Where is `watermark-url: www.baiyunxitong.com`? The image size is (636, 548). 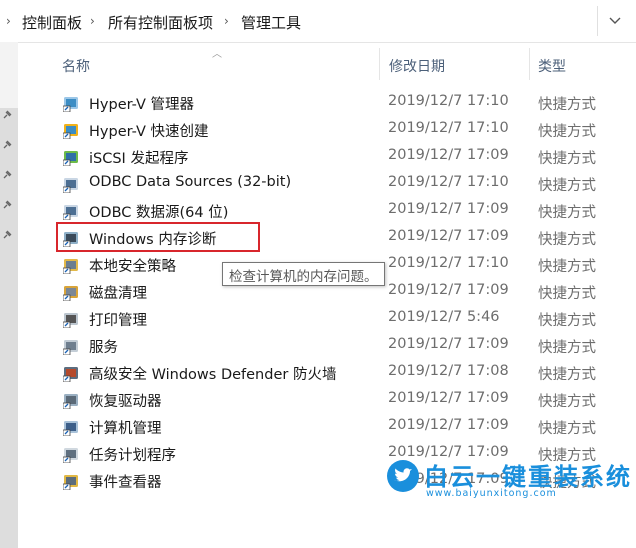
watermark-url: www.baiyunxitong.com is located at coordinates (491, 493).